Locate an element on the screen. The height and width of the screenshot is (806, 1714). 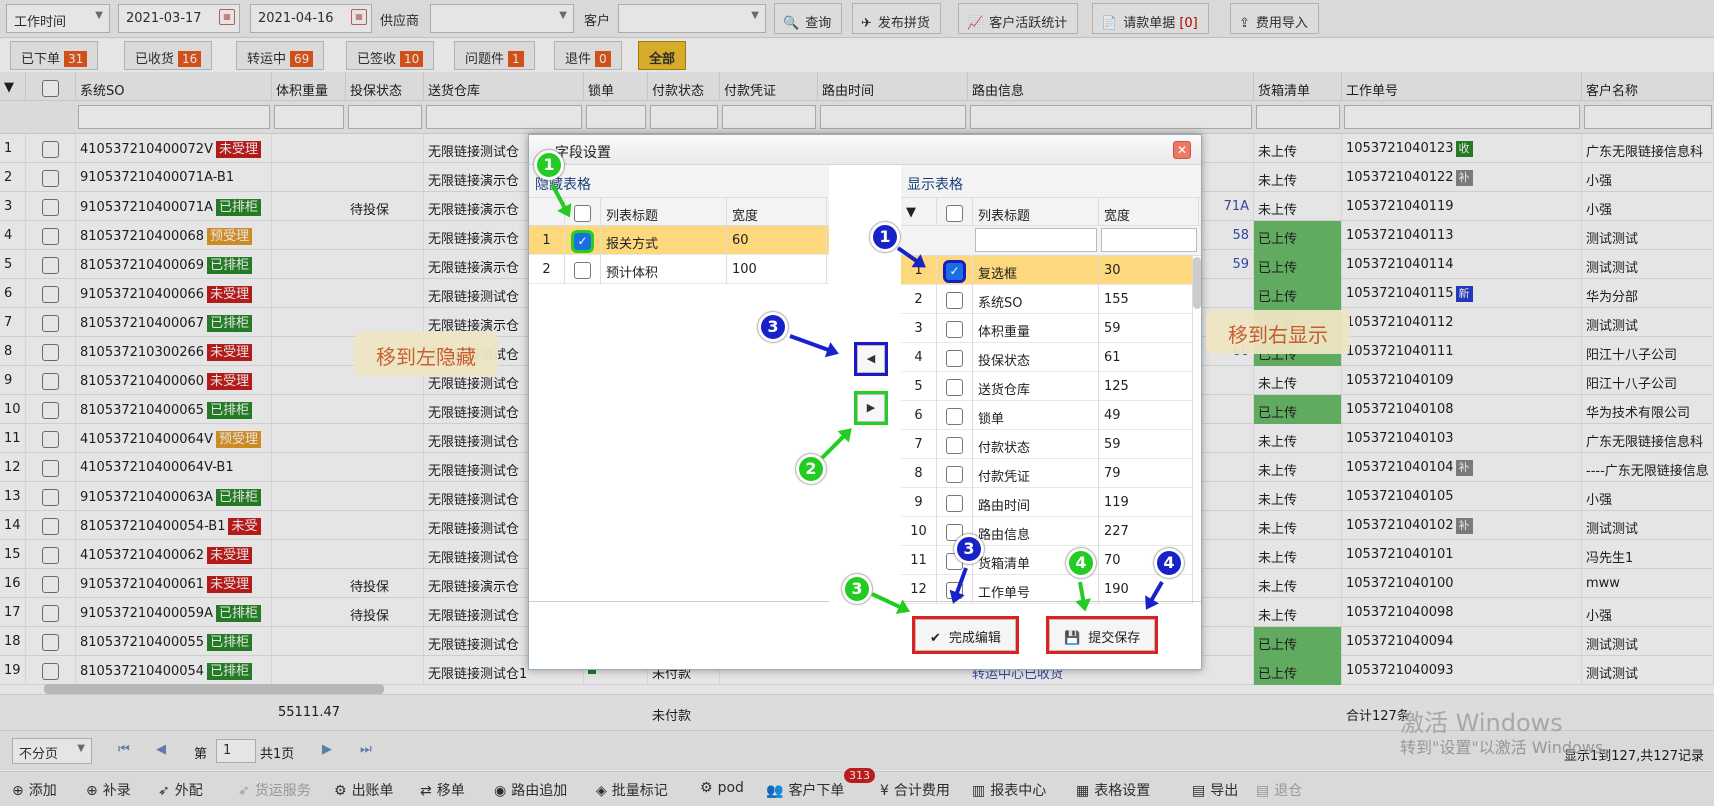
shown-row: 5 送货仓库 125 is located at coordinates (1047, 386).